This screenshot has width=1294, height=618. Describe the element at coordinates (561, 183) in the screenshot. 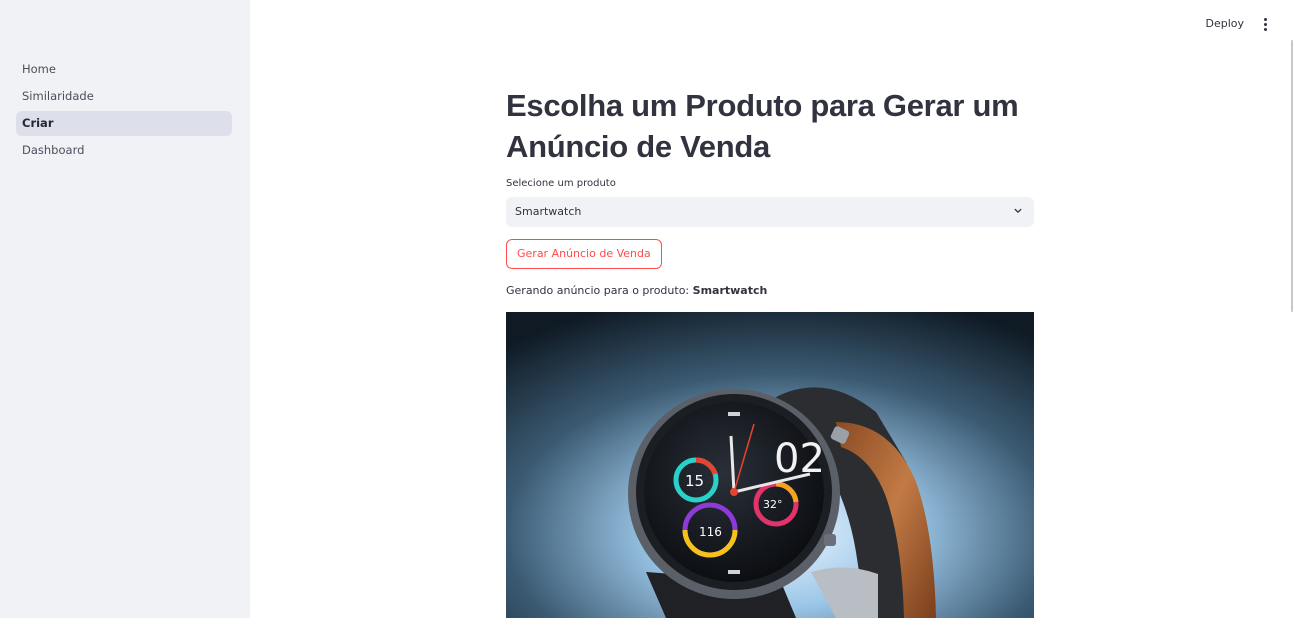

I see `select-label: Selecione um produto` at that location.